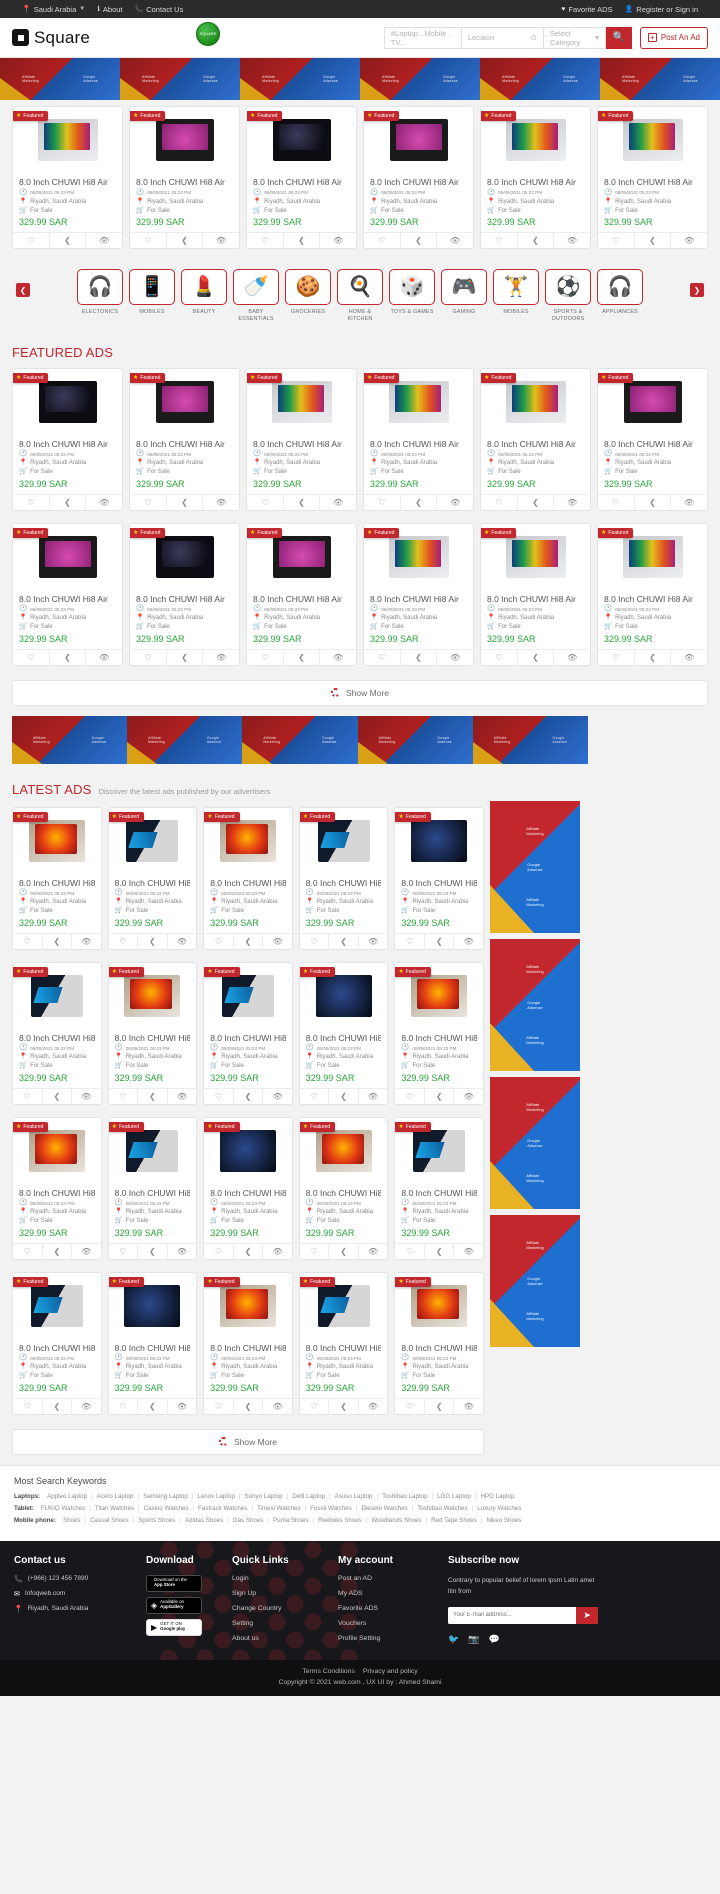 The width and height of the screenshot is (720, 1894). I want to click on location-input: Locaion, so click(481, 37).